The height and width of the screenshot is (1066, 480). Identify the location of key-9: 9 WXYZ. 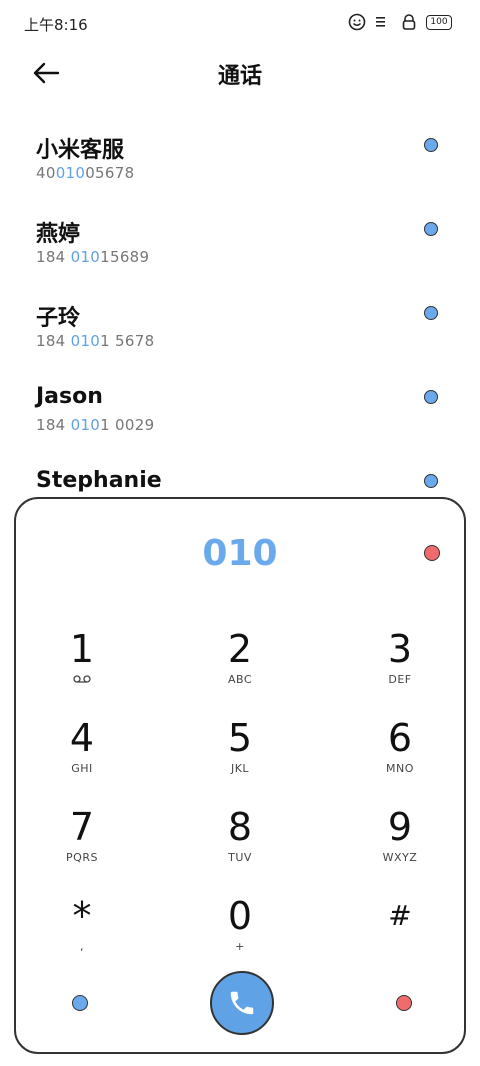
(400, 845).